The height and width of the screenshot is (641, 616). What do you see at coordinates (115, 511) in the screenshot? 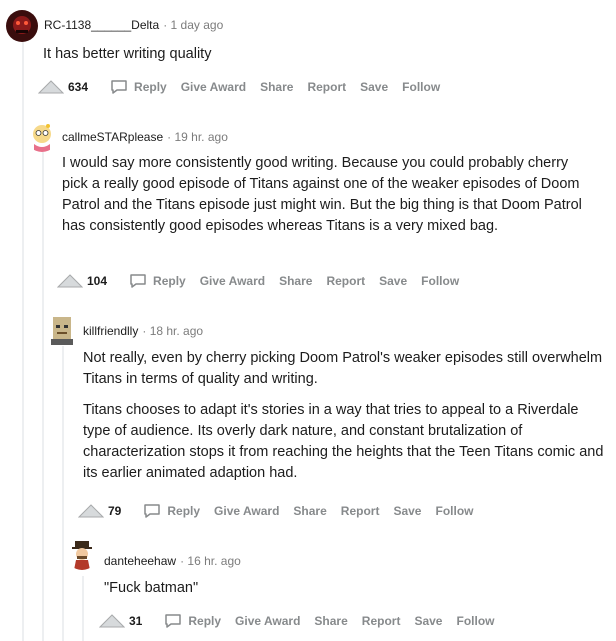
I see `vote-count: 79` at bounding box center [115, 511].